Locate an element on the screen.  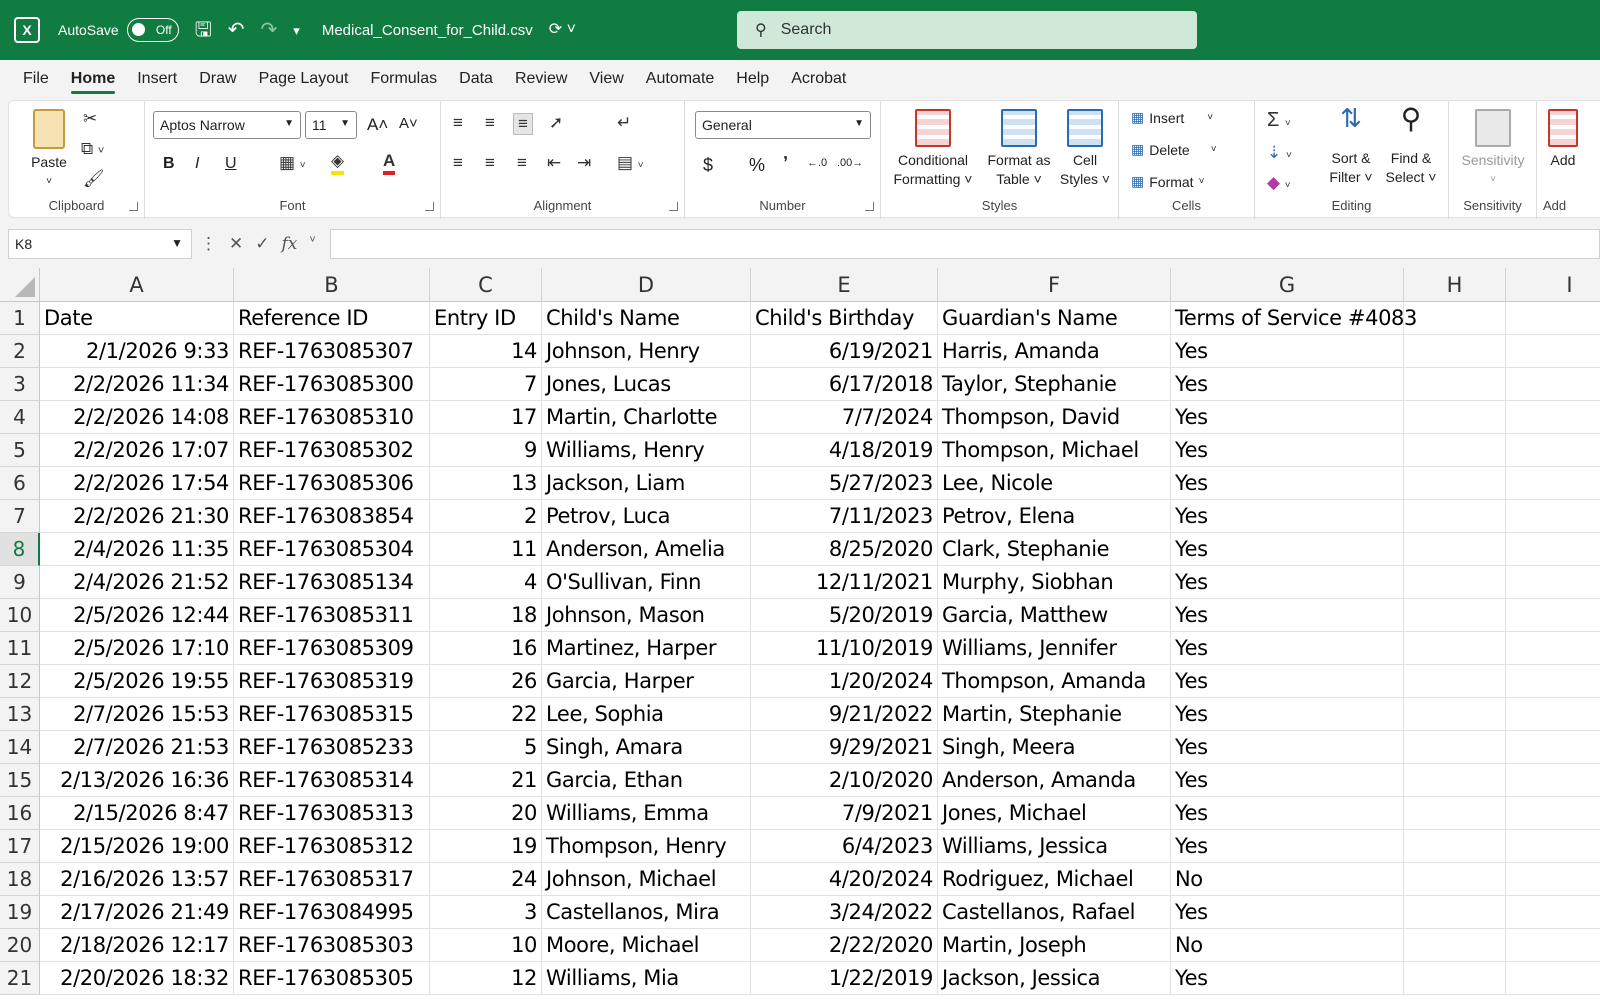
paste-button: Paste ˅ is located at coordinates (49, 150).